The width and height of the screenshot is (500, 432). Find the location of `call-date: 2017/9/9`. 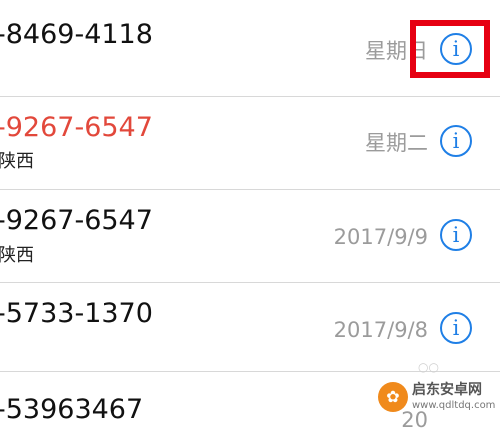

call-date: 2017/9/9 is located at coordinates (380, 237).